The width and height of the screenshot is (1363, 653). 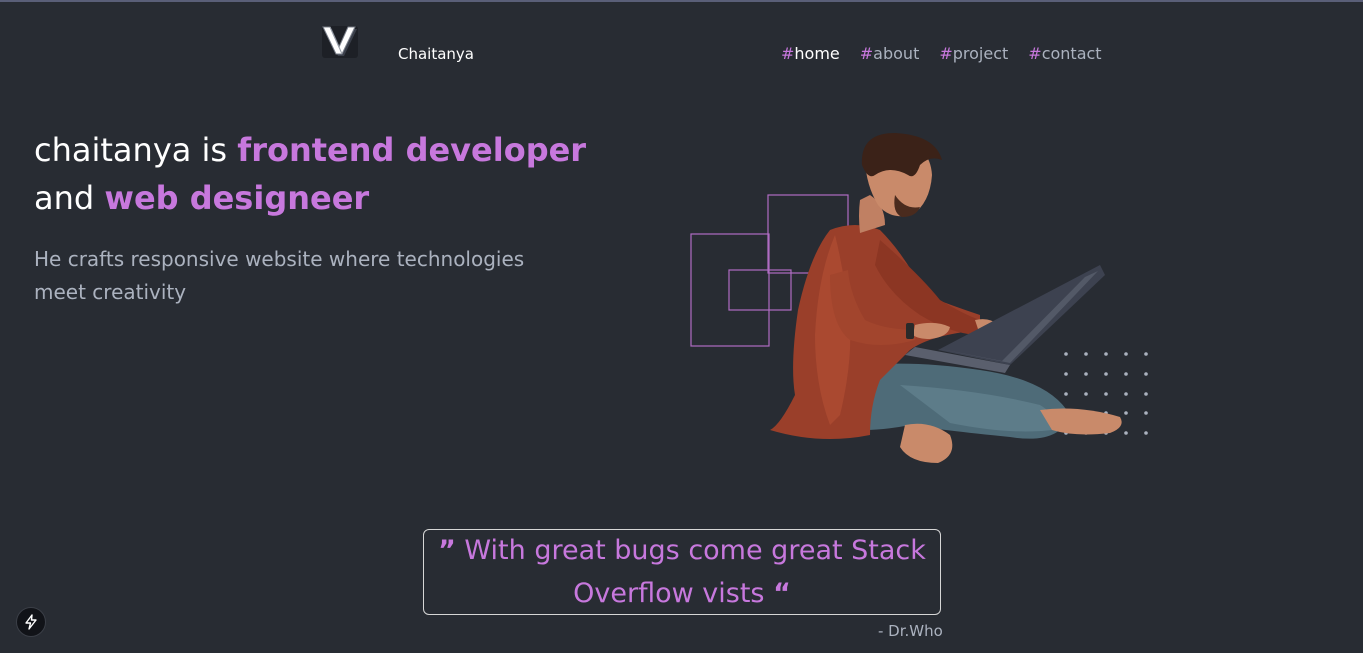 What do you see at coordinates (896, 53) in the screenshot?
I see `nav-label: about` at bounding box center [896, 53].